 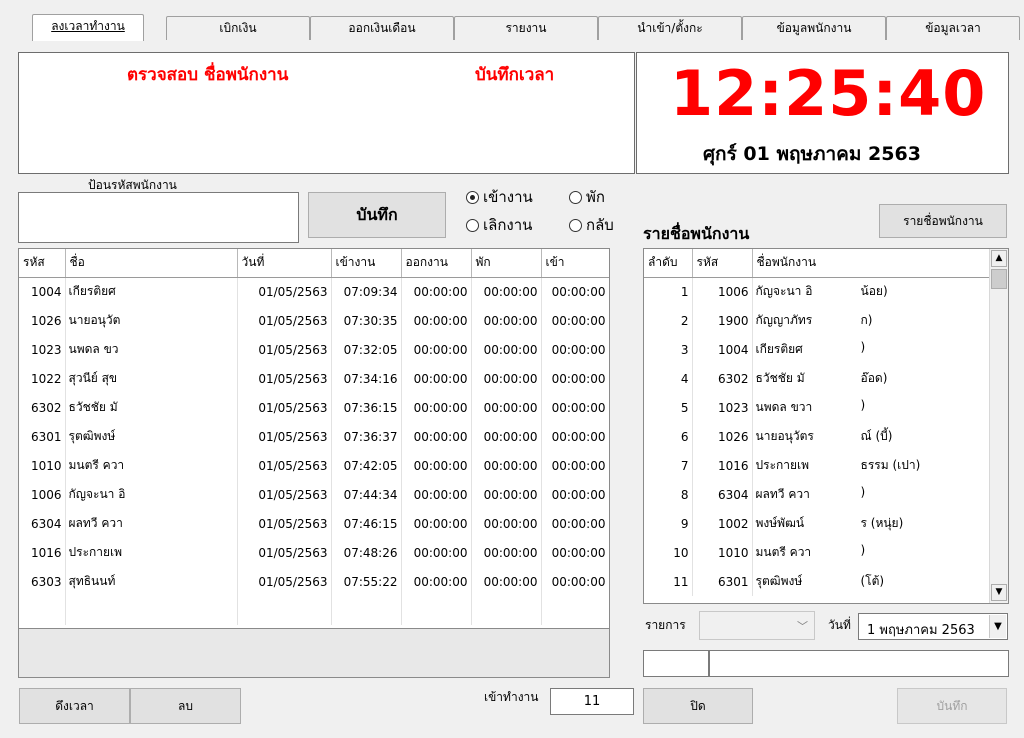 I want to click on list-item: 1 1006 กัญจะนา อิ น้อย), so click(x=817, y=291).